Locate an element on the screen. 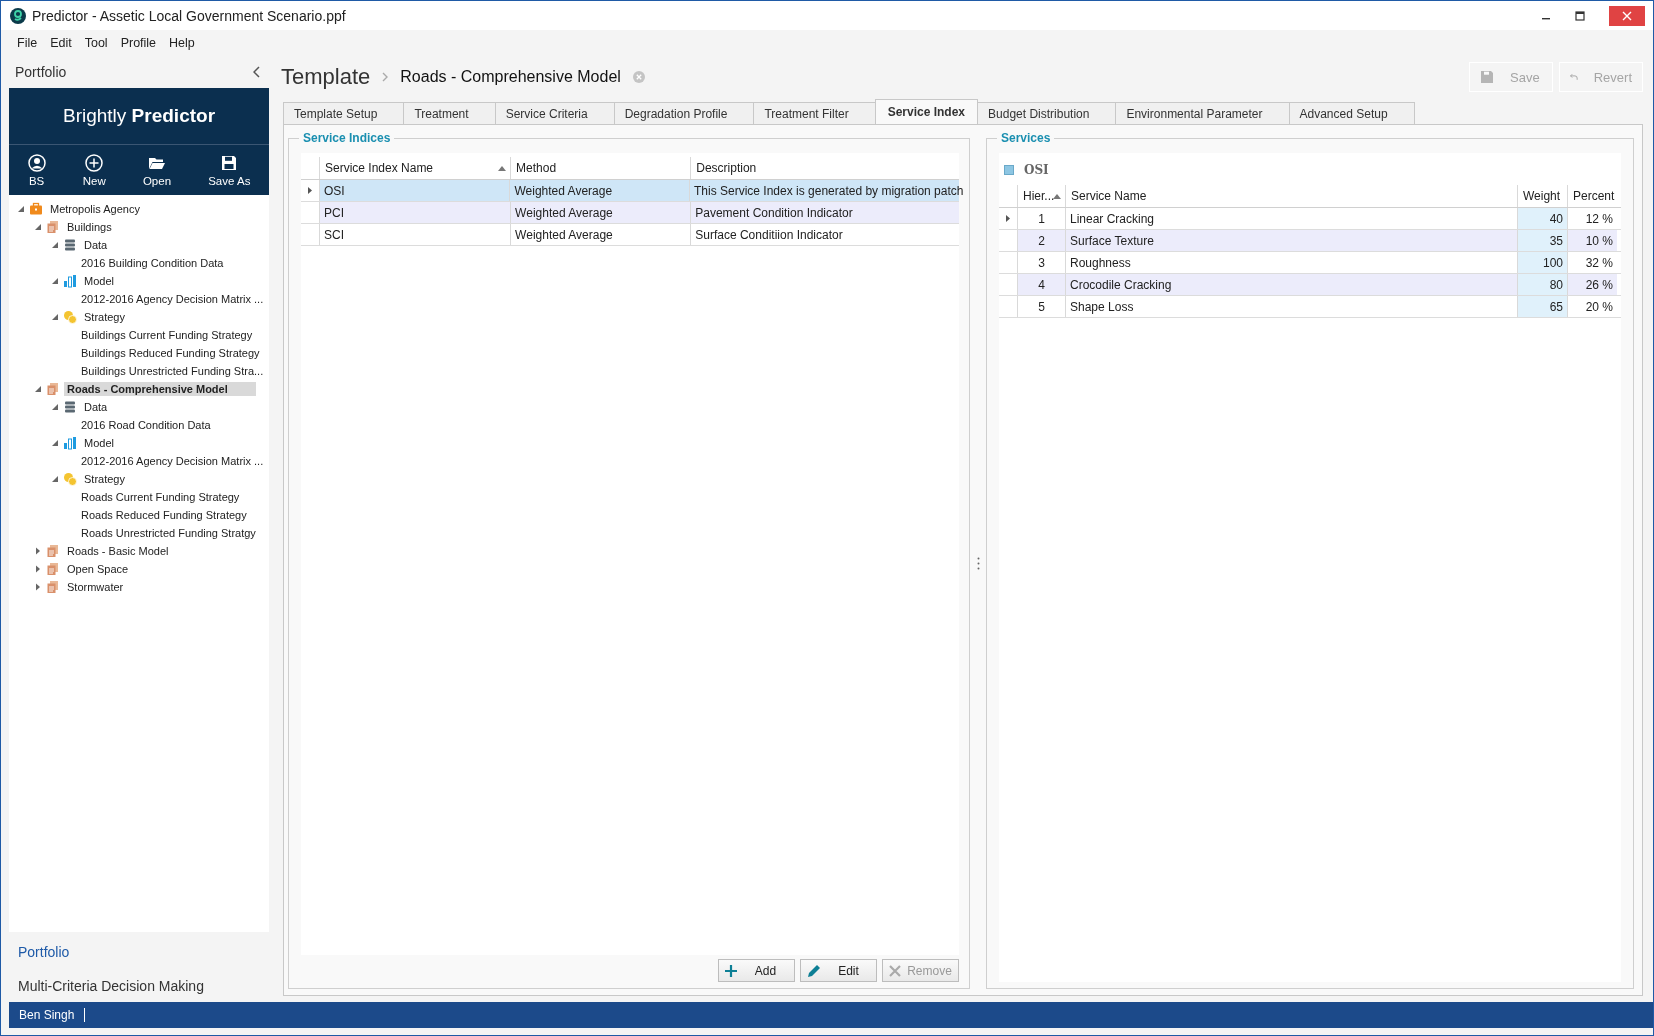  tree-item: Buildings Current Funding Strategy is located at coordinates (167, 335).